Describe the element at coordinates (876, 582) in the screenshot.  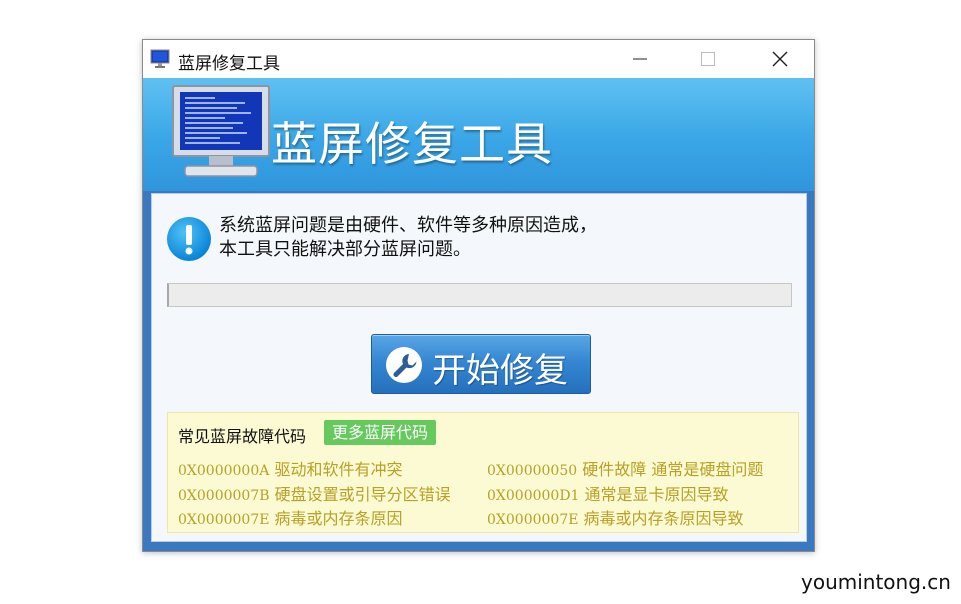
I see `watermark-text: youmintong.cn` at that location.